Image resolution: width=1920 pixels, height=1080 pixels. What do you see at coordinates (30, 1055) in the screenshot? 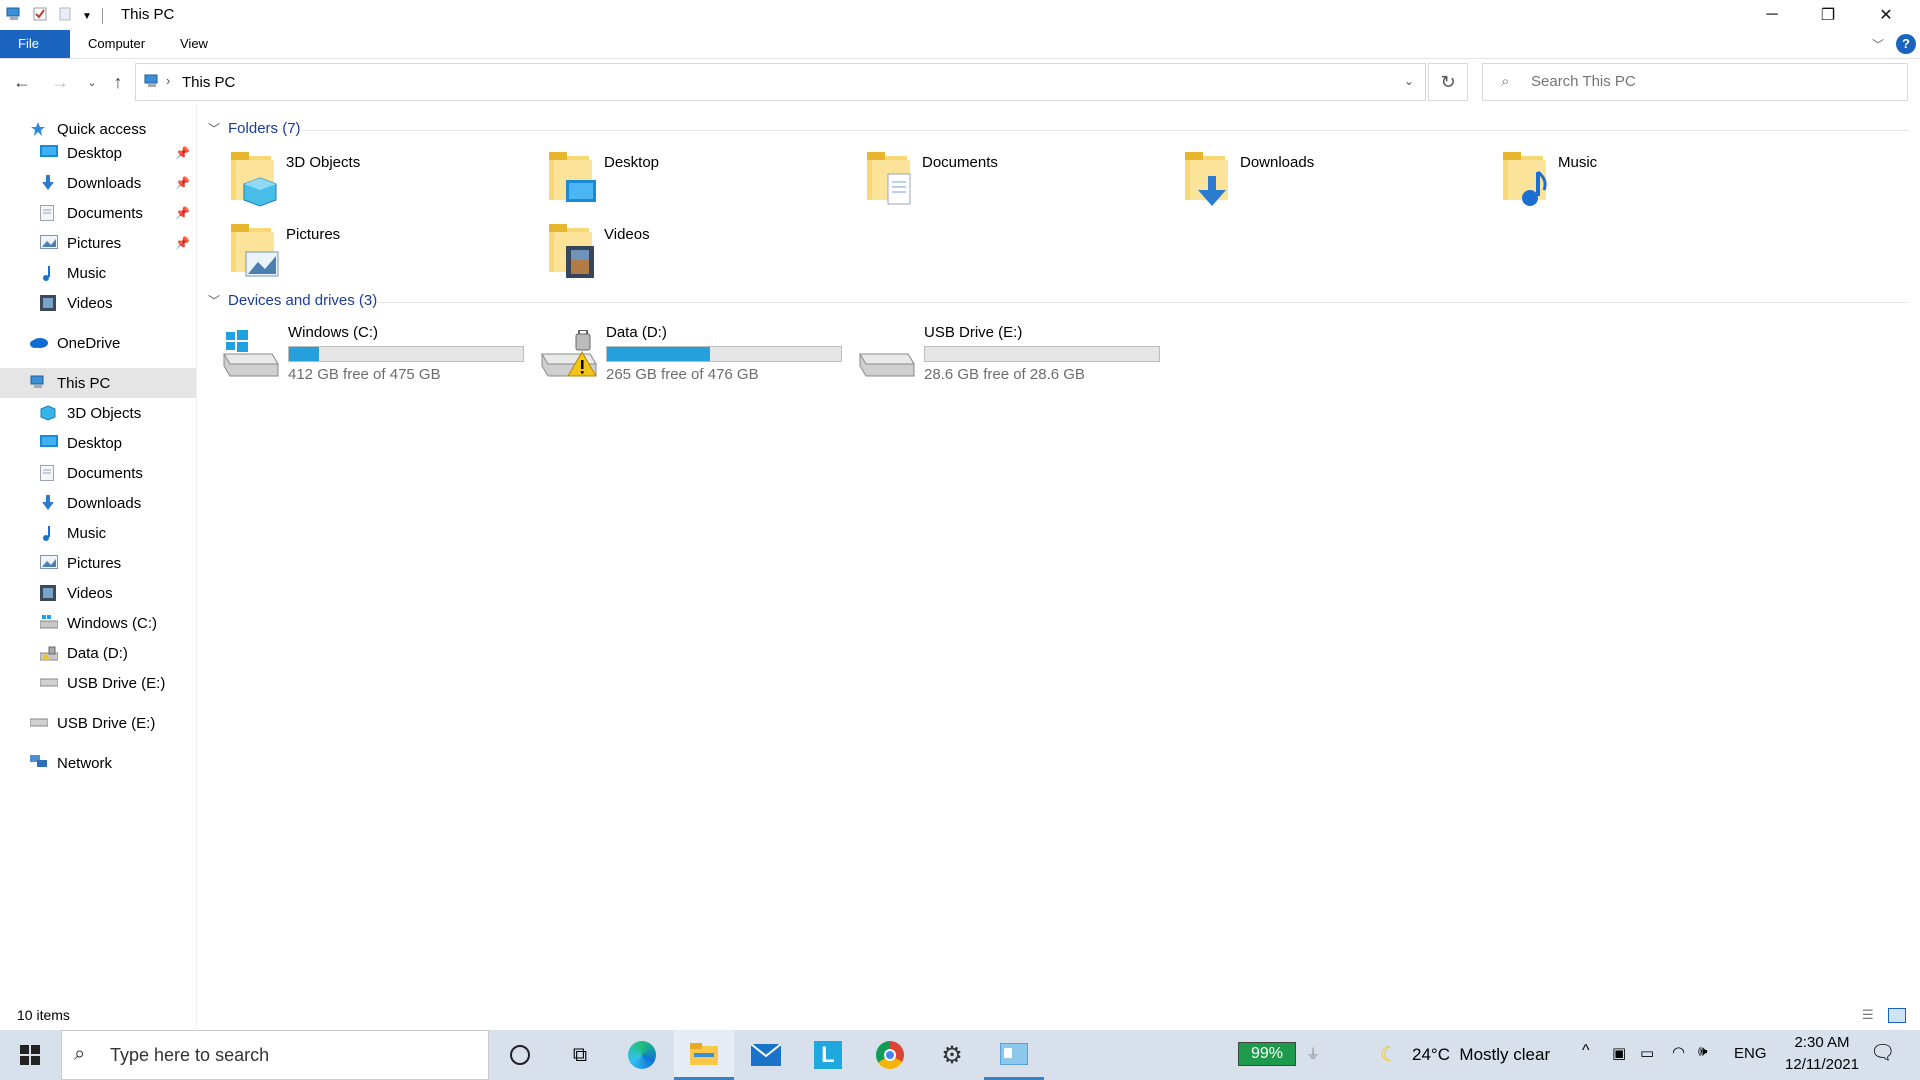
I see `start-button` at bounding box center [30, 1055].